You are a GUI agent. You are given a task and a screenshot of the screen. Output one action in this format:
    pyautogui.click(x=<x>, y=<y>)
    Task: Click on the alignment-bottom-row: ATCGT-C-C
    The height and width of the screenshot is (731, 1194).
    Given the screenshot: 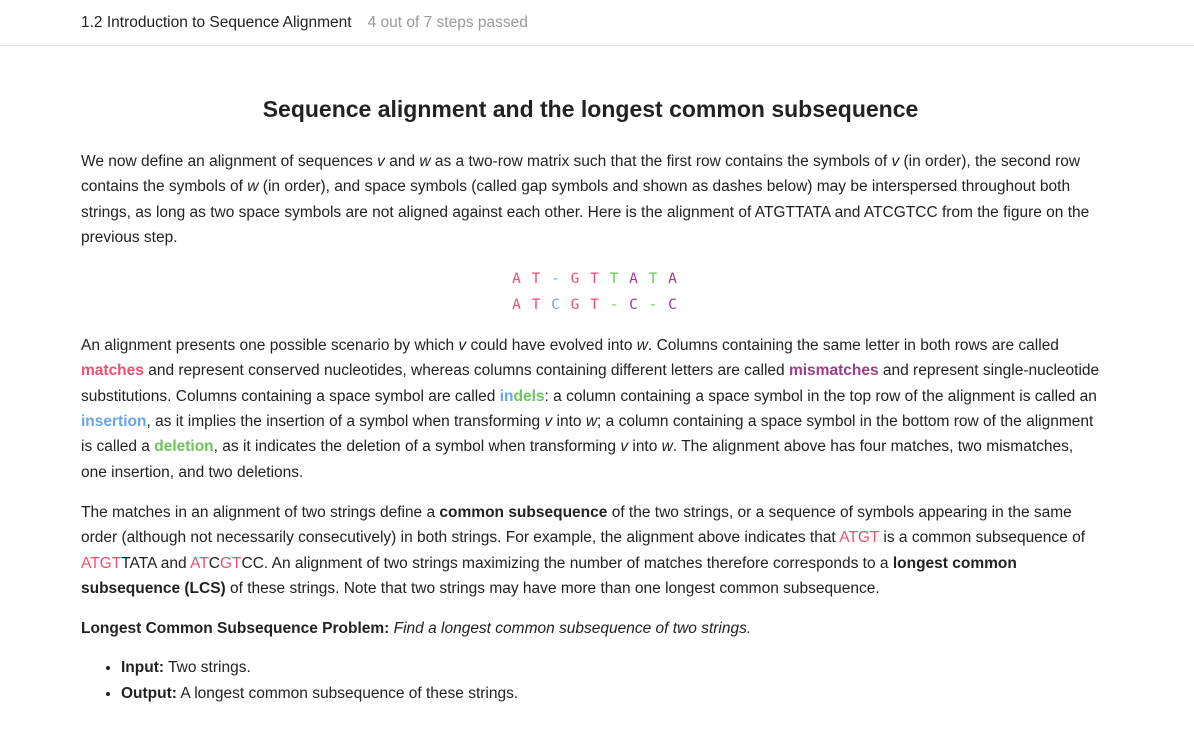 What is the action you would take?
    pyautogui.click(x=594, y=305)
    